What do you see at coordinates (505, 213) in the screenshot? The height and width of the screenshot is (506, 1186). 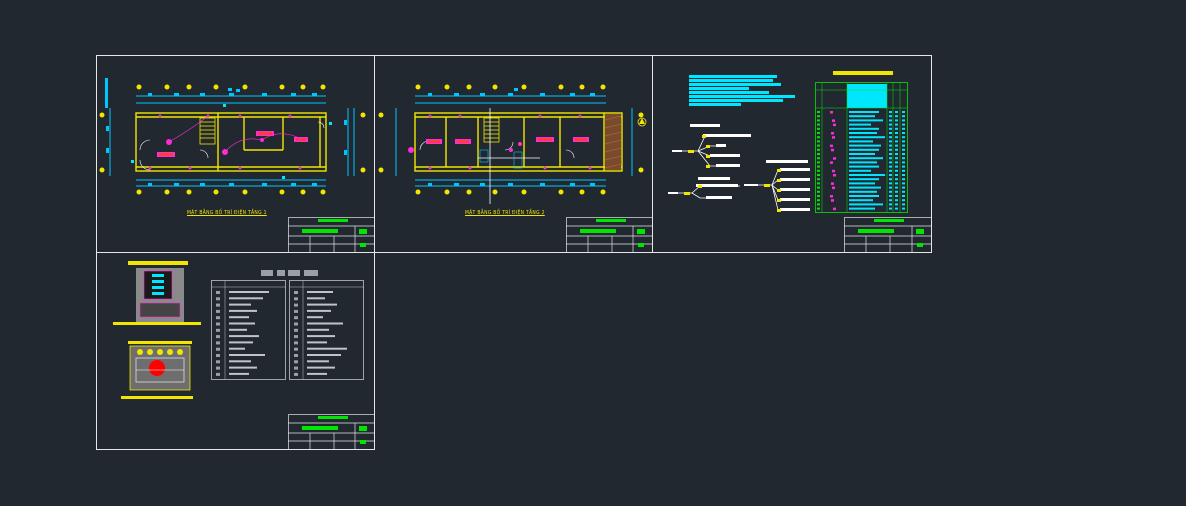 I see `floor-plan-2-caption: MẶT BẰNG BỐ TRÍ ĐIỆN TẦNG 2` at bounding box center [505, 213].